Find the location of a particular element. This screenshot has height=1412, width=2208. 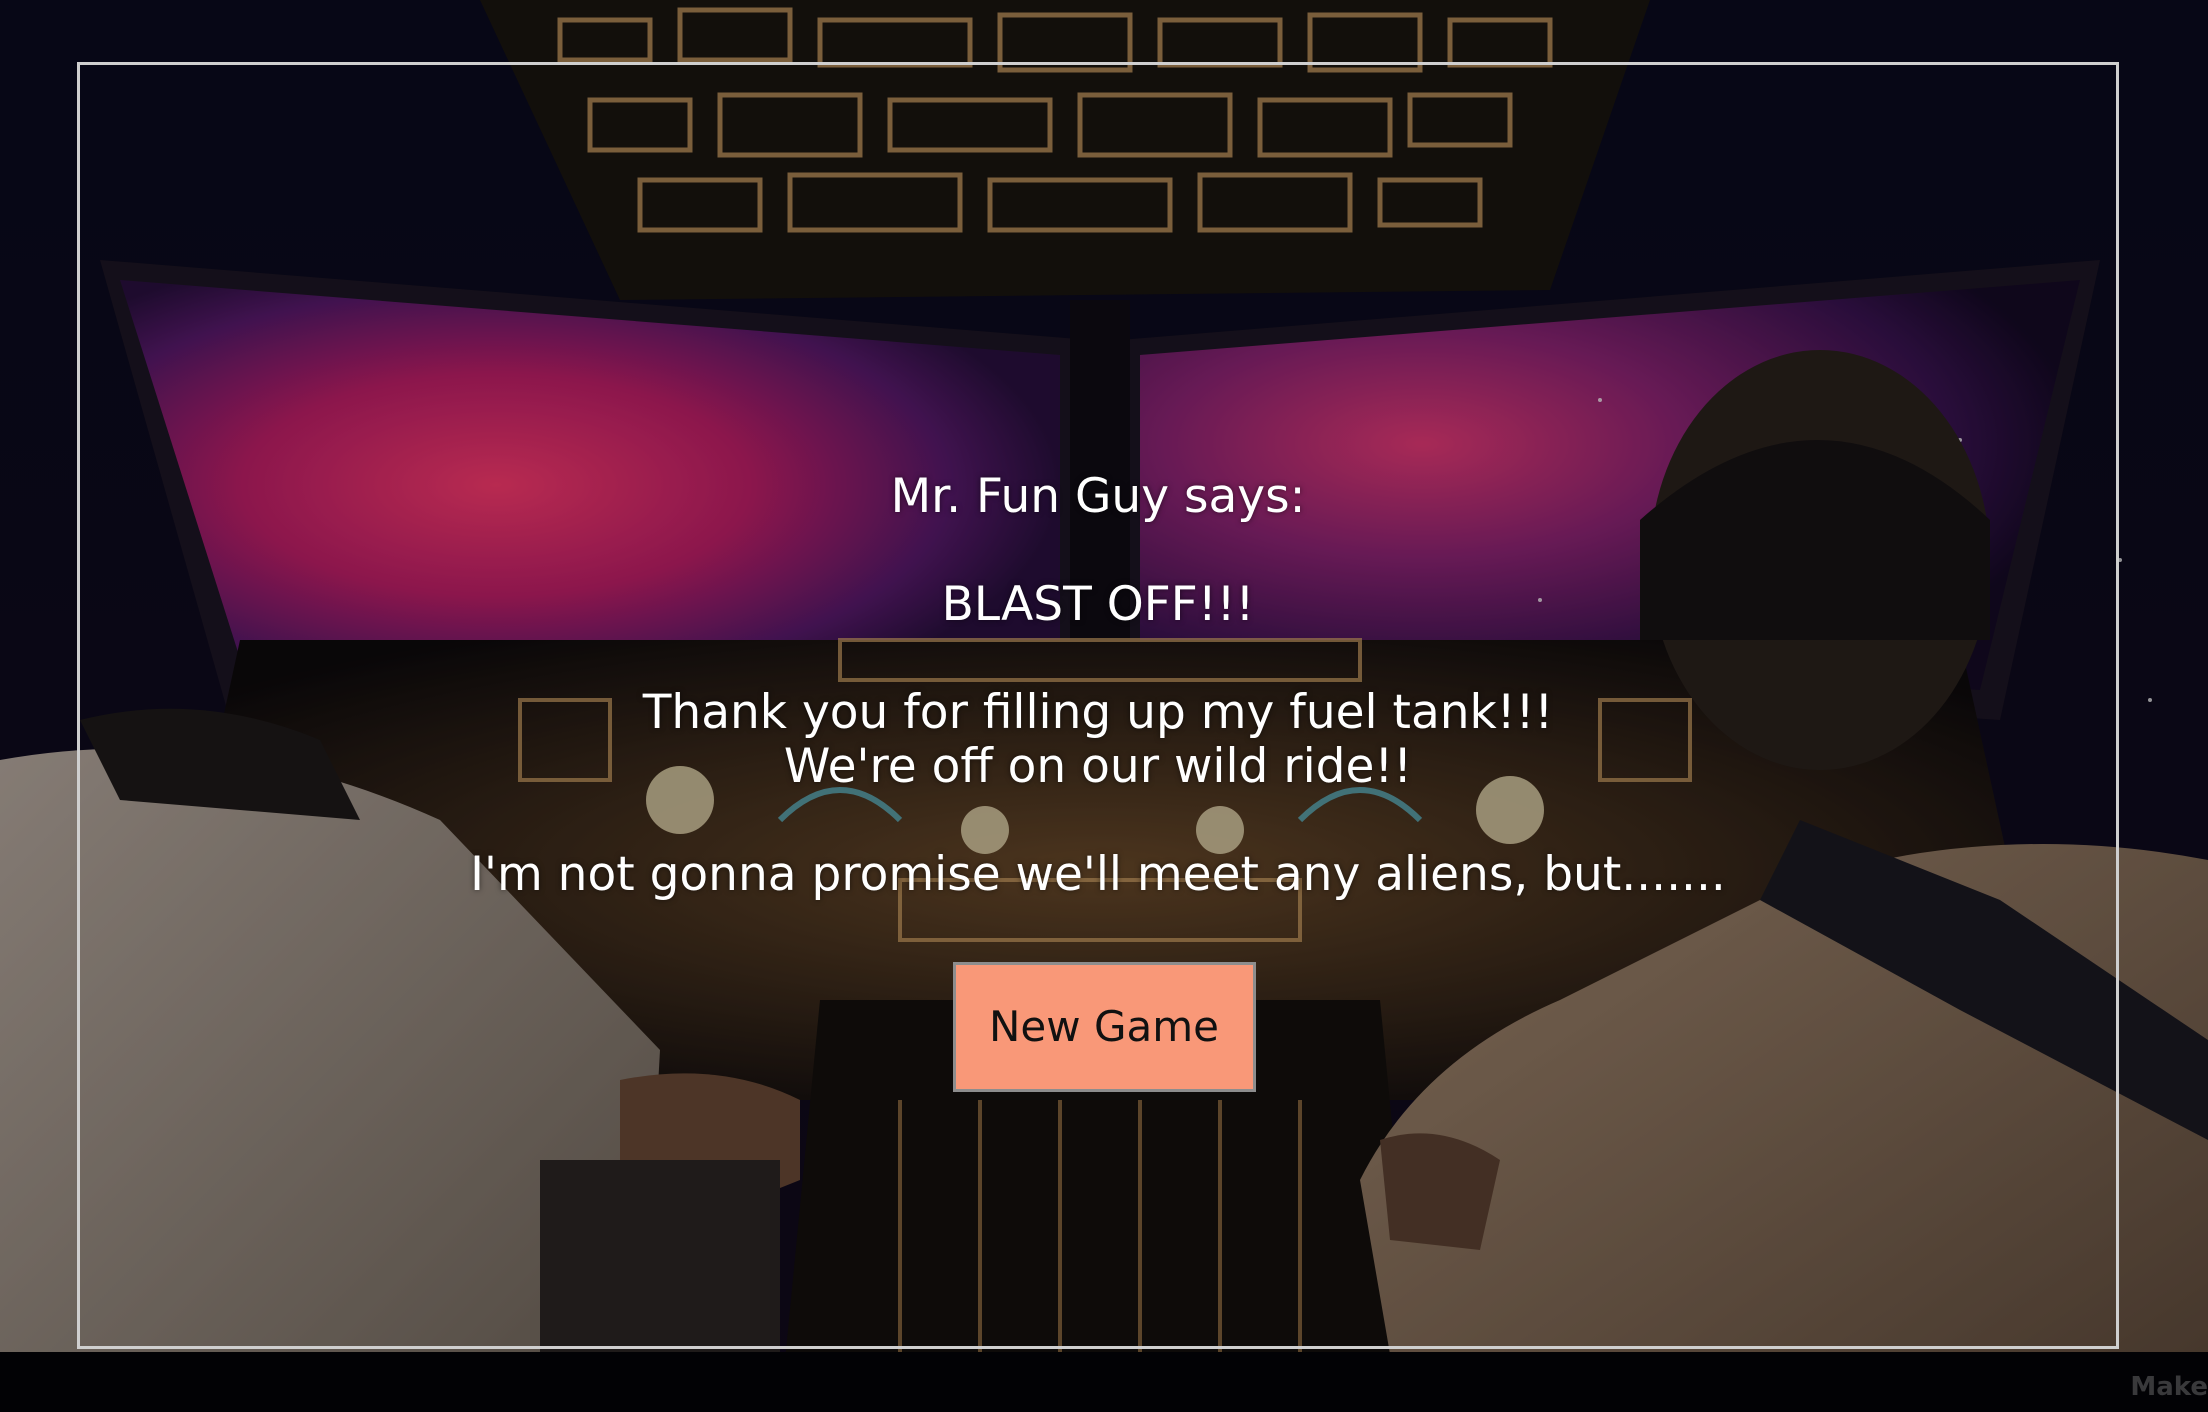

watermark-text: Make is located at coordinates (2169, 1387).